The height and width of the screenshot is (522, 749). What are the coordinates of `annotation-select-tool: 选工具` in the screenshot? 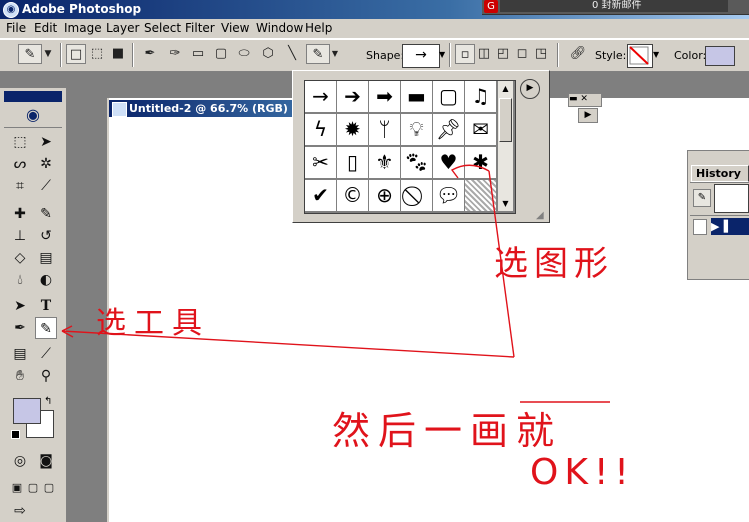 It's located at (153, 323).